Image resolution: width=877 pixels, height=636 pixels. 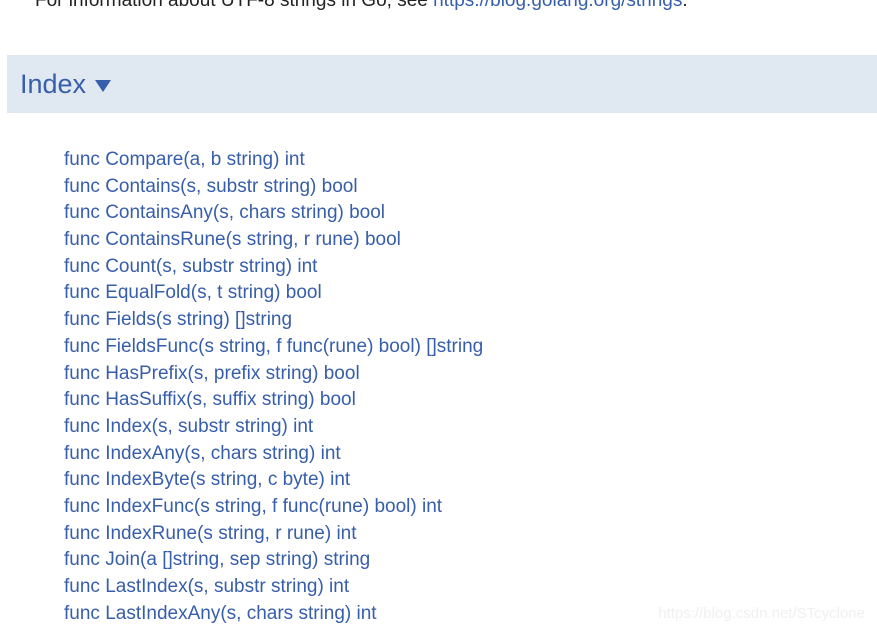 What do you see at coordinates (188, 426) in the screenshot?
I see `index-function-link: func Index(s, substr string) int` at bounding box center [188, 426].